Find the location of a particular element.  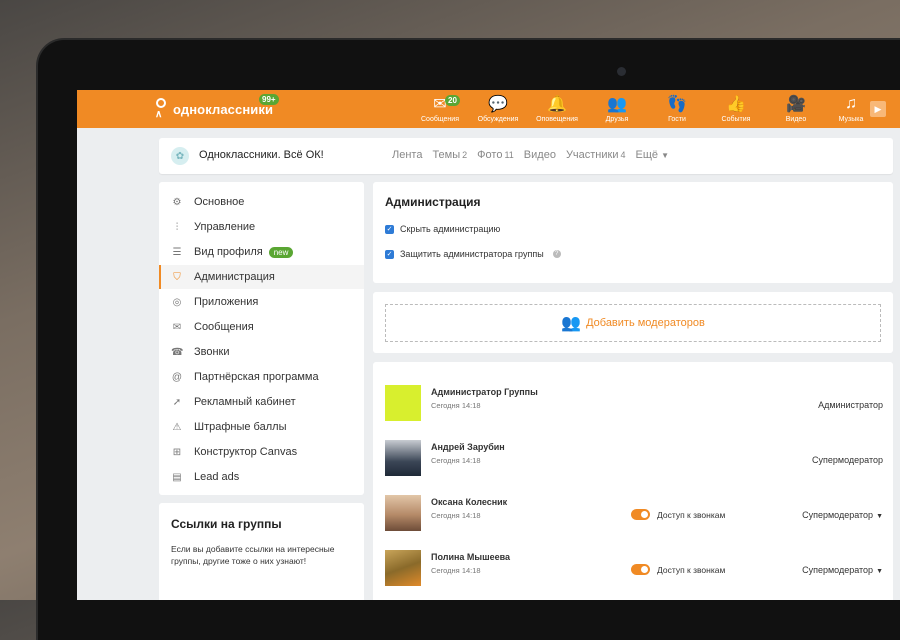

nav-events: 👍 События is located at coordinates (736, 108).